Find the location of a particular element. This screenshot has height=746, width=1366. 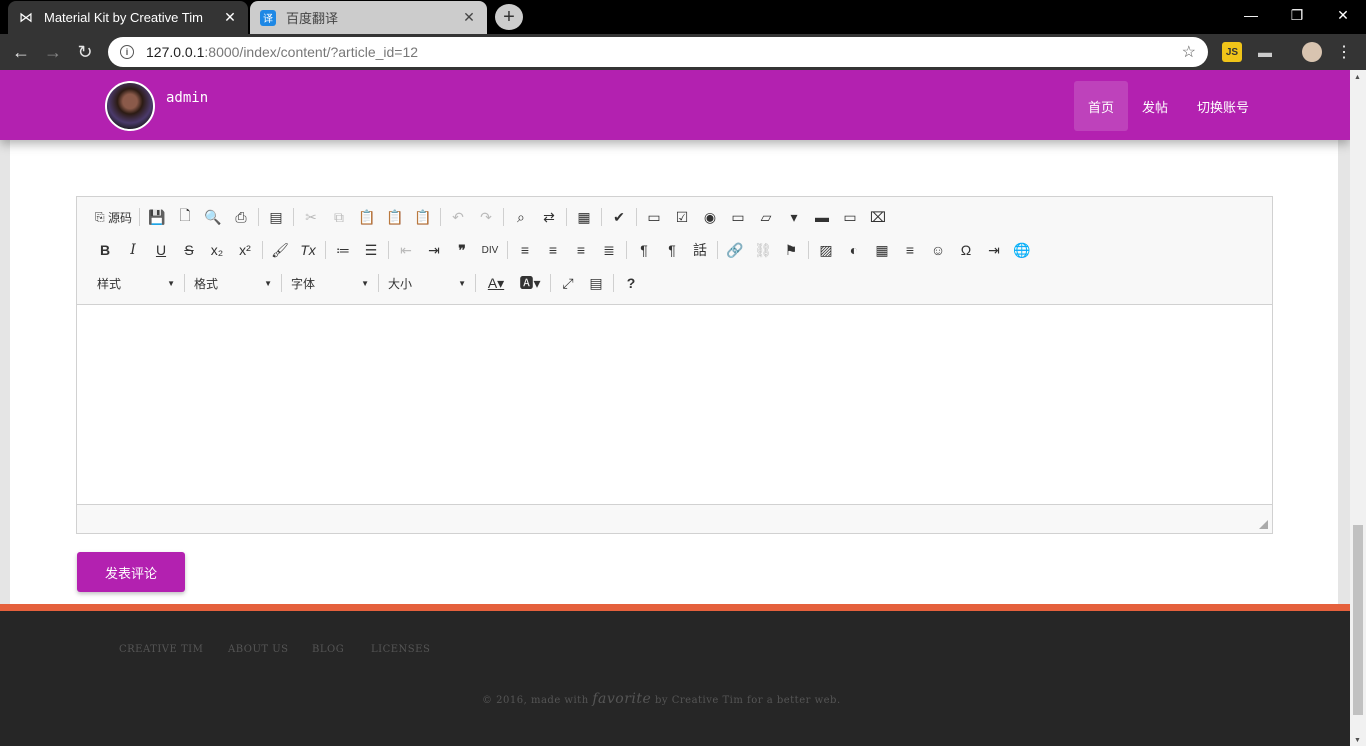

undo-icon: ↶ is located at coordinates (458, 217).